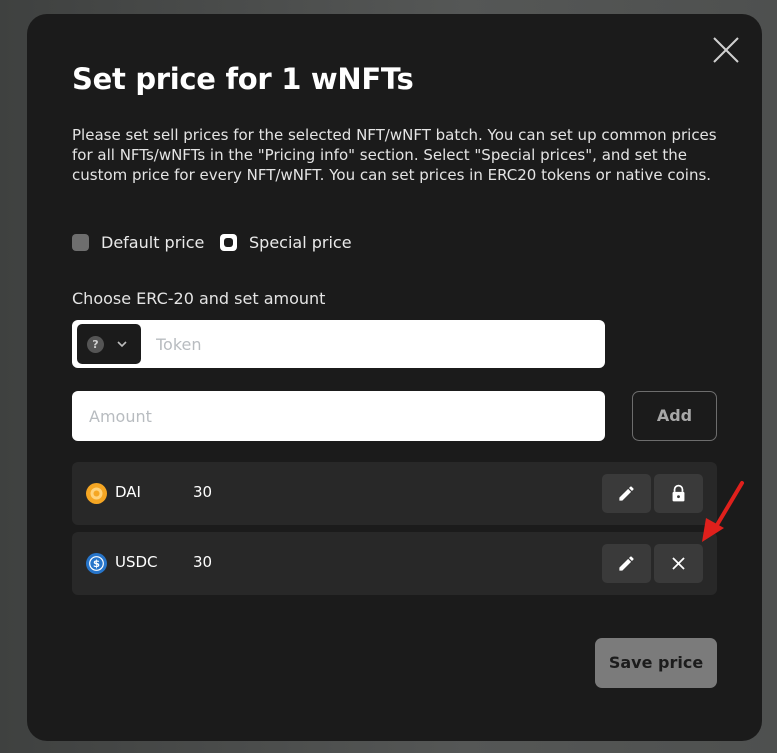 The height and width of the screenshot is (753, 777). I want to click on usdc-coin-icon: $, so click(96, 563).